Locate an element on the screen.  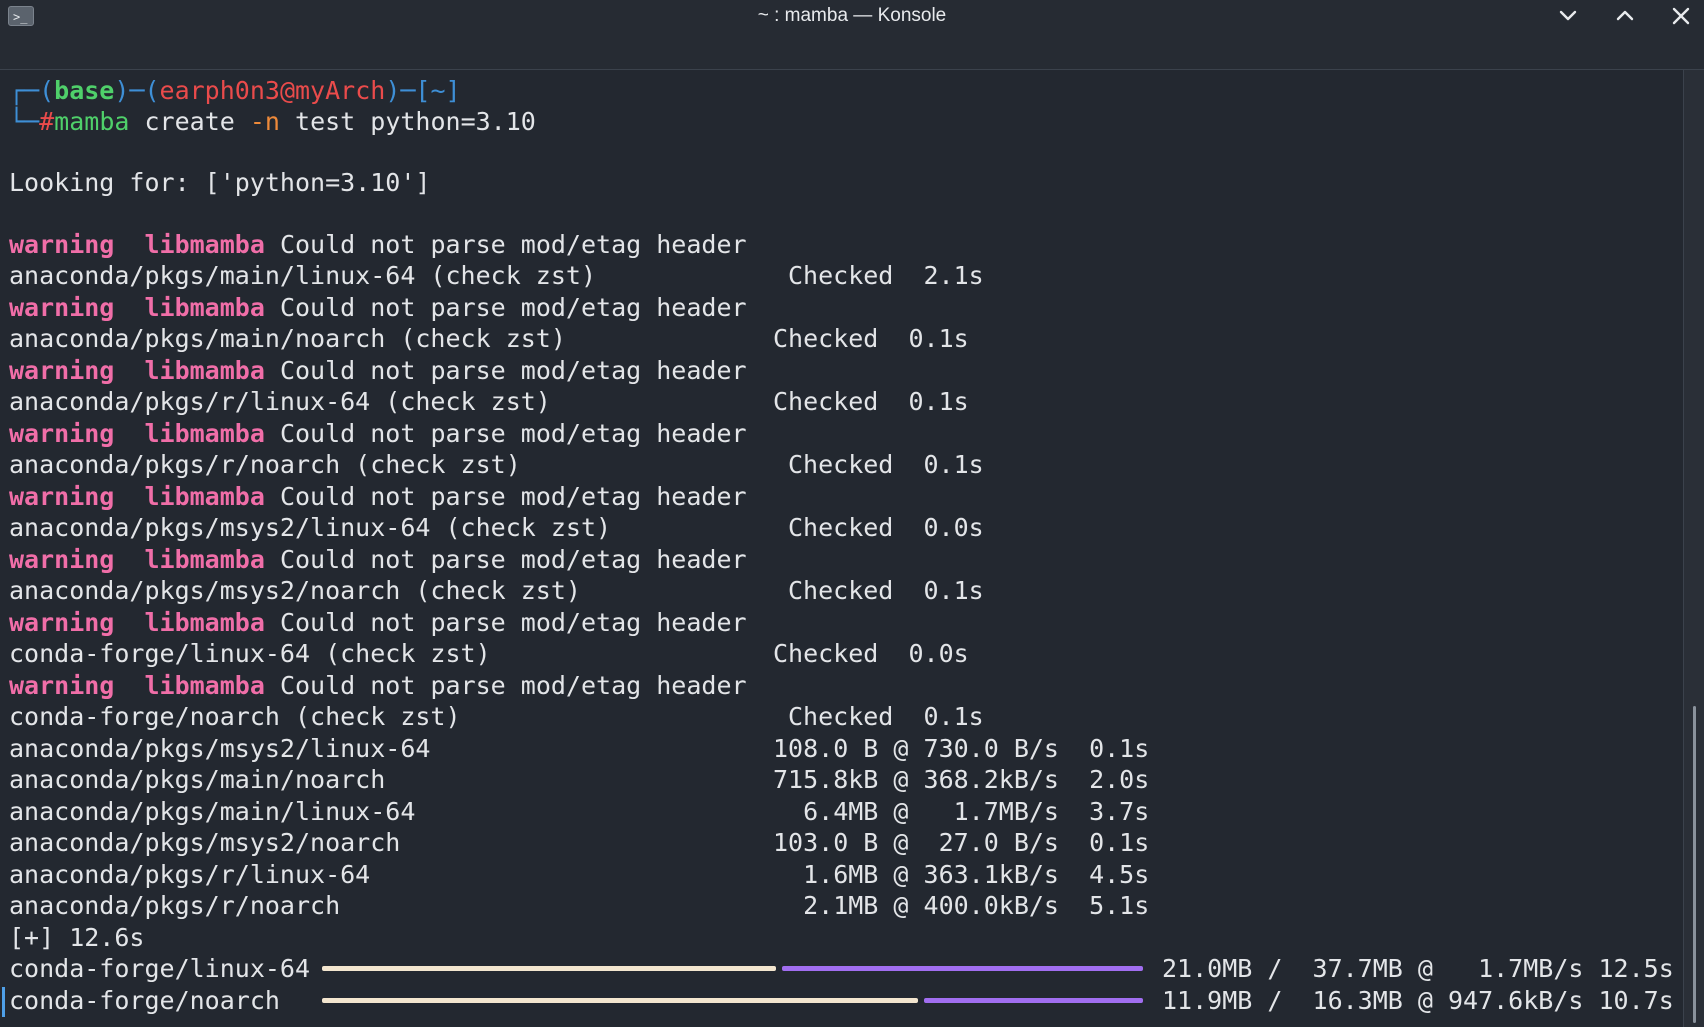
window-title: ~ : mamba — Konsole is located at coordinates (852, 15).